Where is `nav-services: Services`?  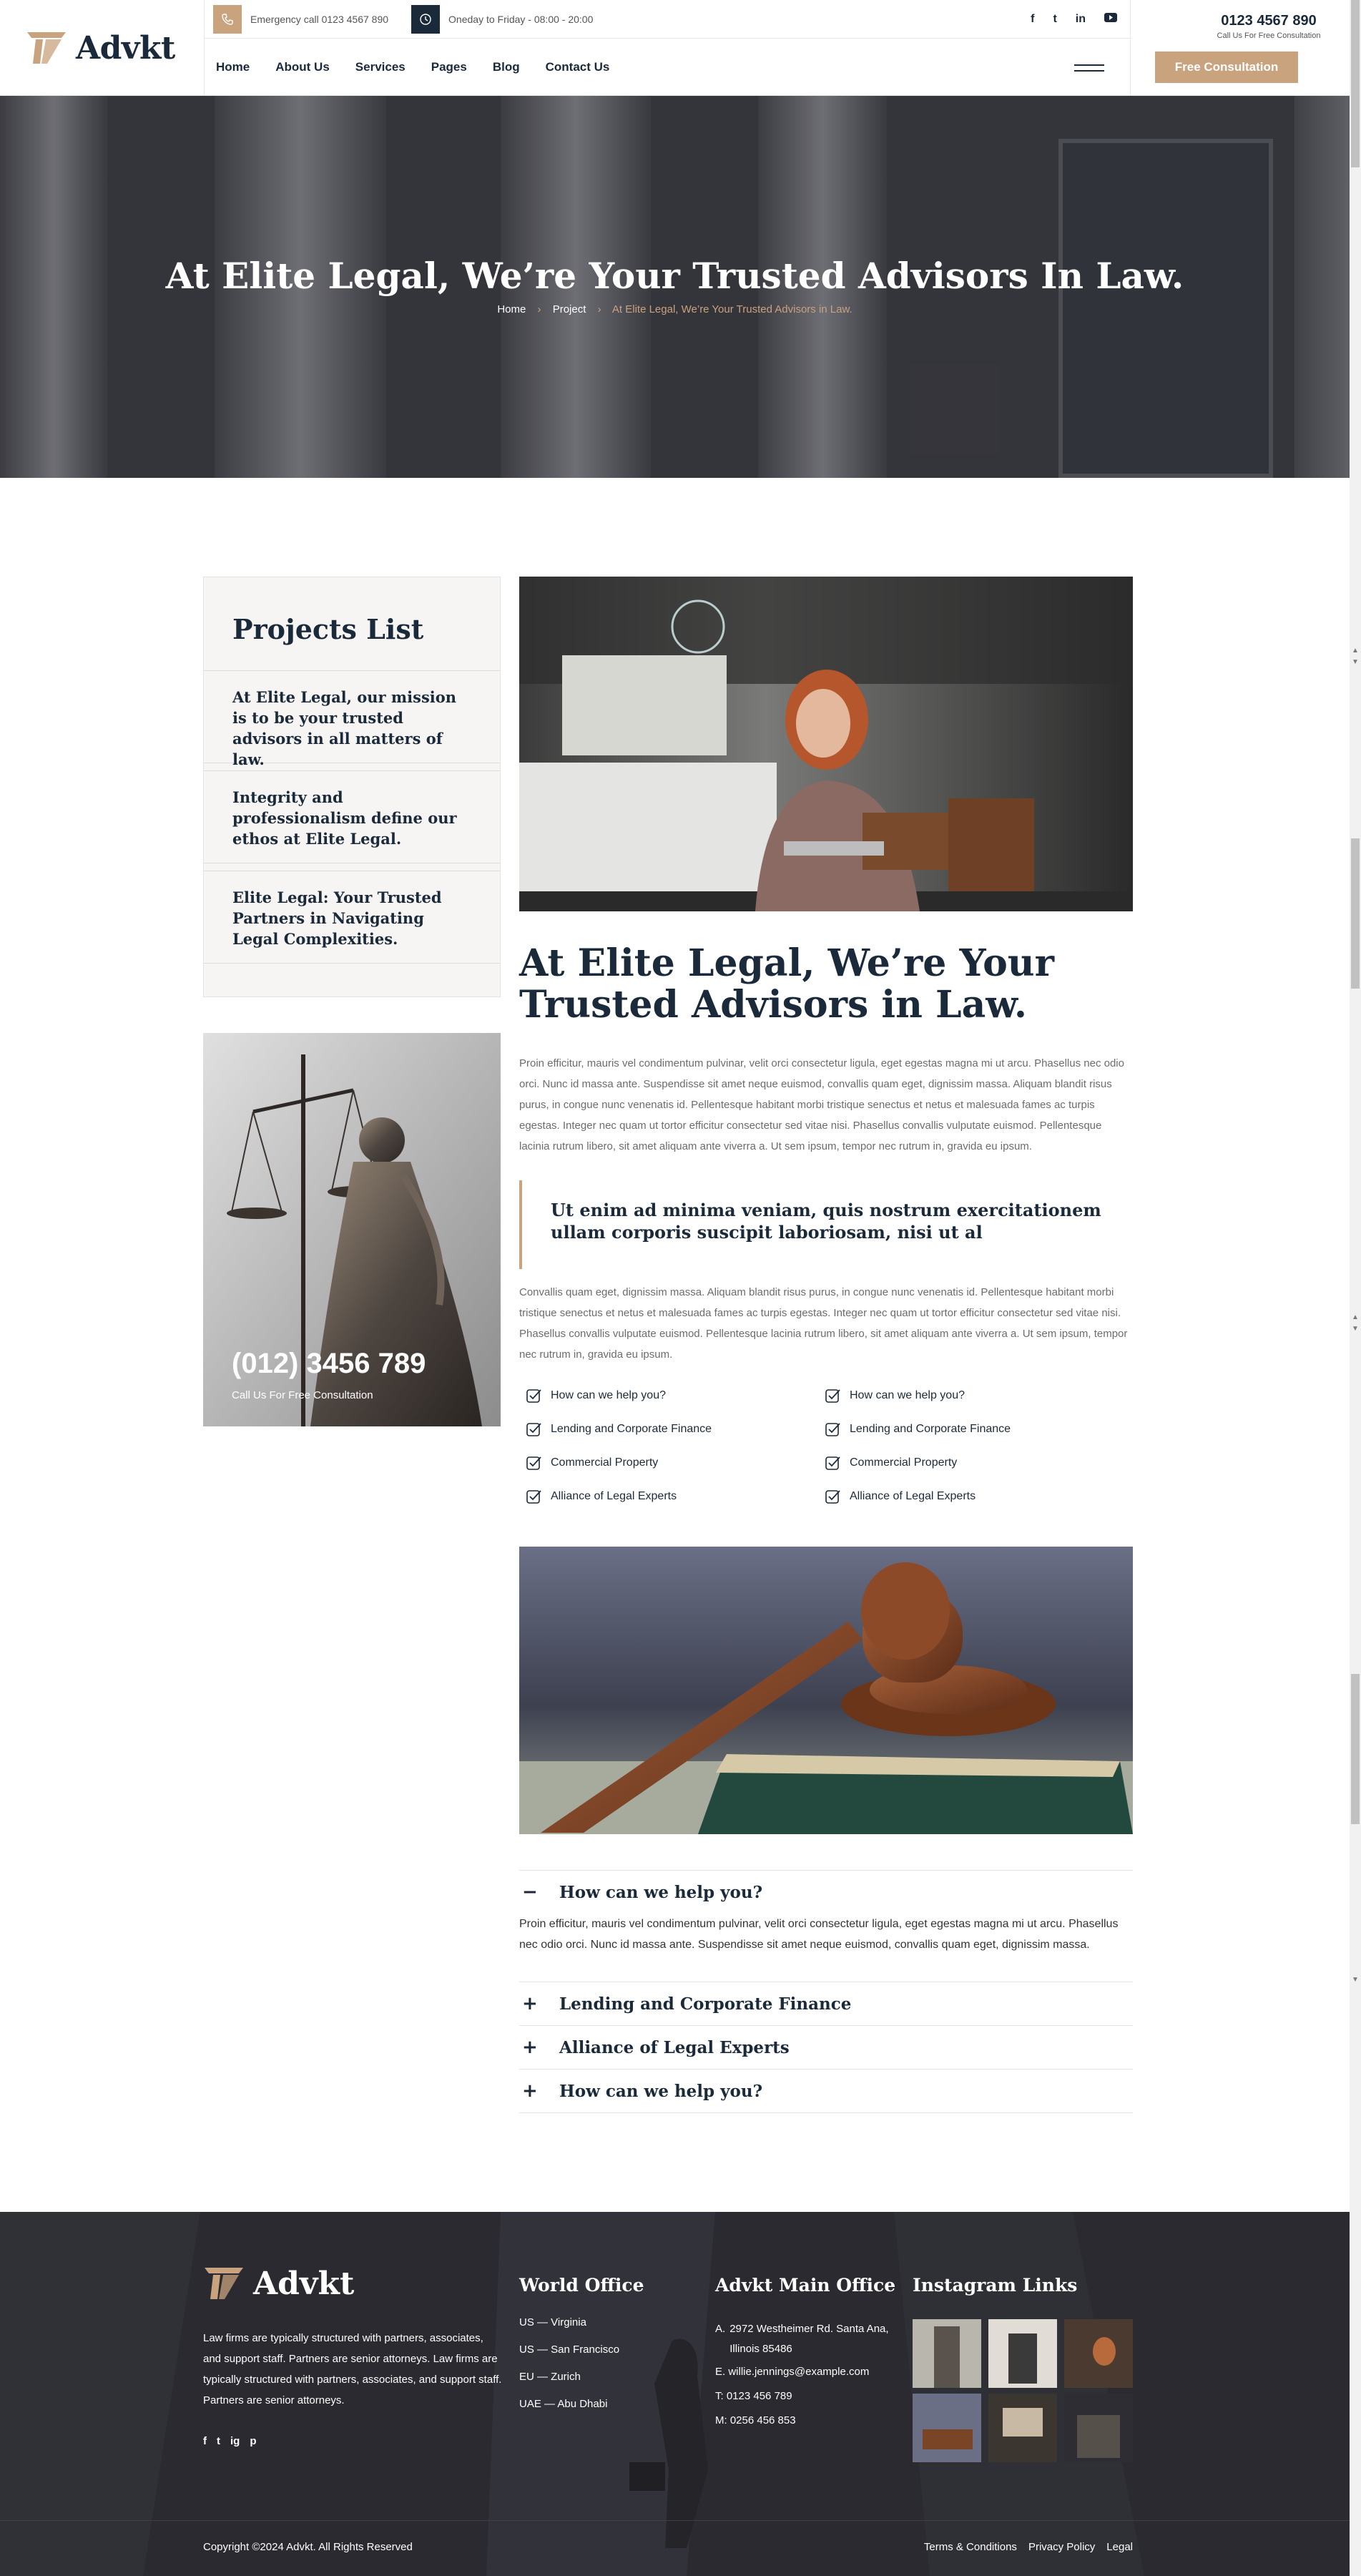 nav-services: Services is located at coordinates (381, 67).